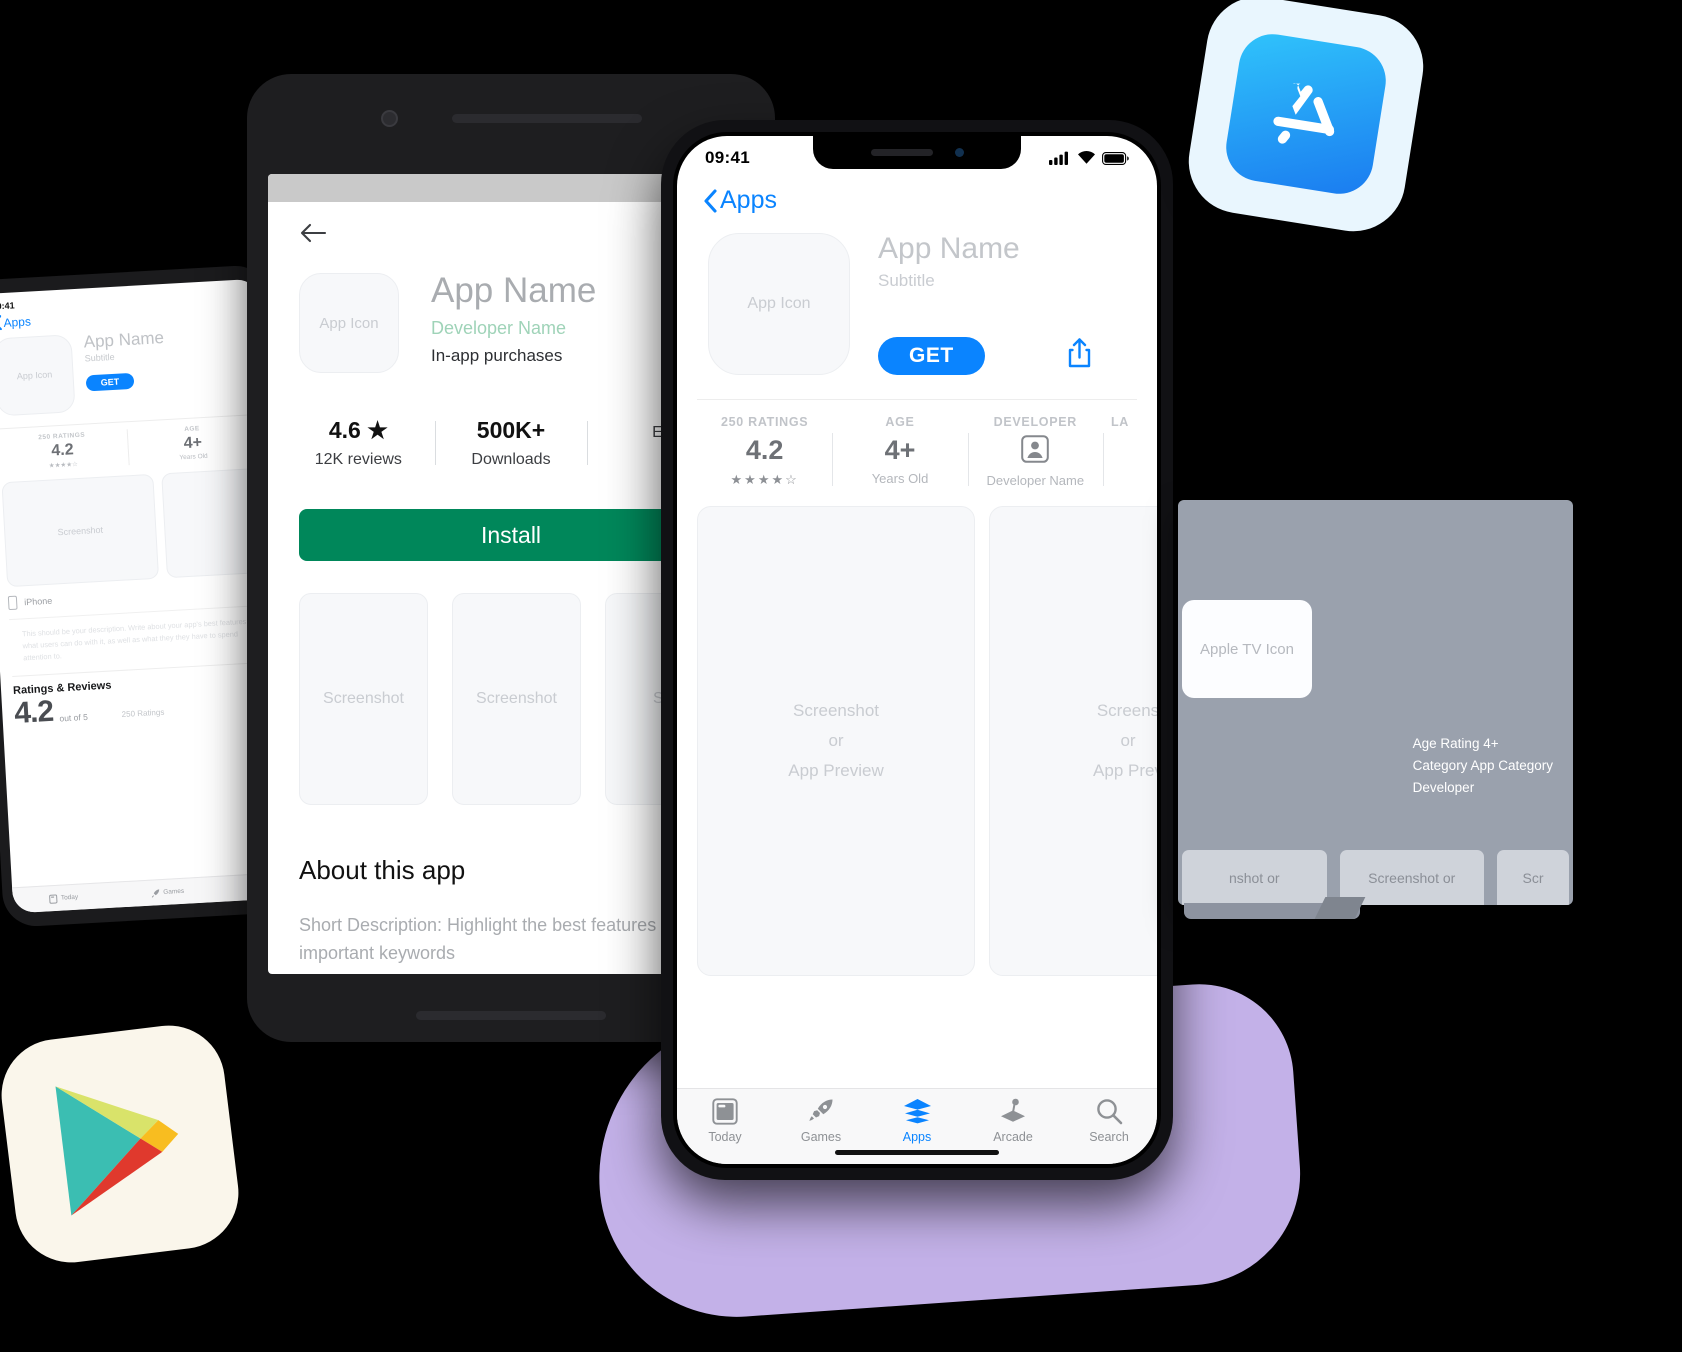 The width and height of the screenshot is (1682, 1352). I want to click on cellular-signal-icon, so click(1058, 158).